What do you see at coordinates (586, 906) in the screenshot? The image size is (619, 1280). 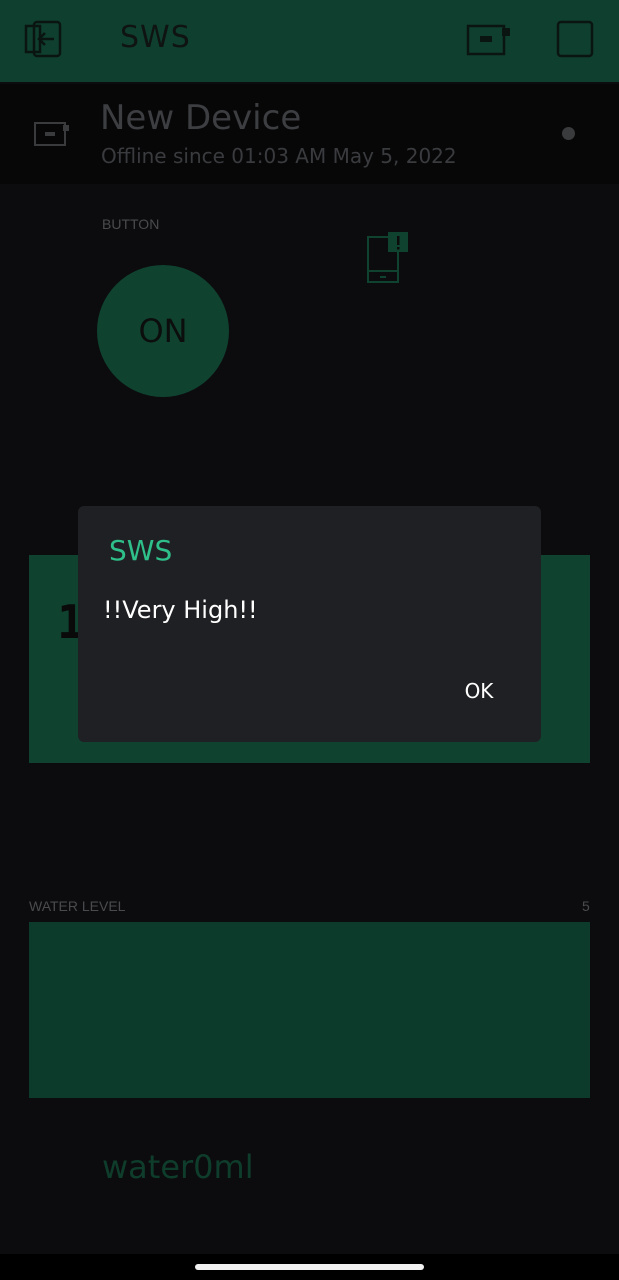 I see `water-level-value: 5` at bounding box center [586, 906].